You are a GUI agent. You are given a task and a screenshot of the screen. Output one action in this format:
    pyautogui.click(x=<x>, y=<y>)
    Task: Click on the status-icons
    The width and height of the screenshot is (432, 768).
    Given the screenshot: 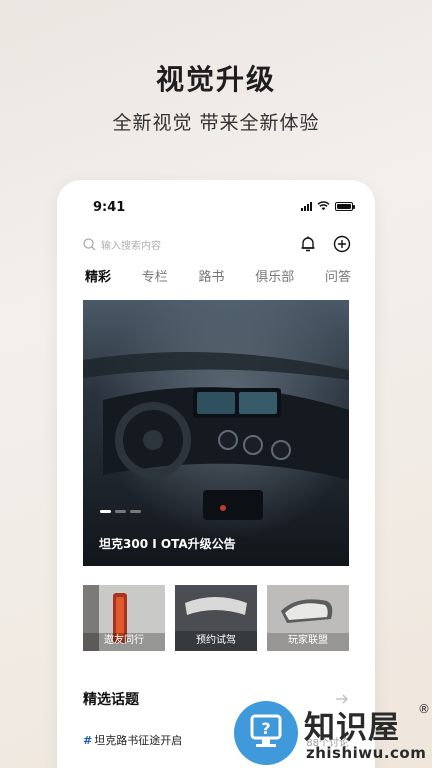 What is the action you would take?
    pyautogui.click(x=328, y=206)
    